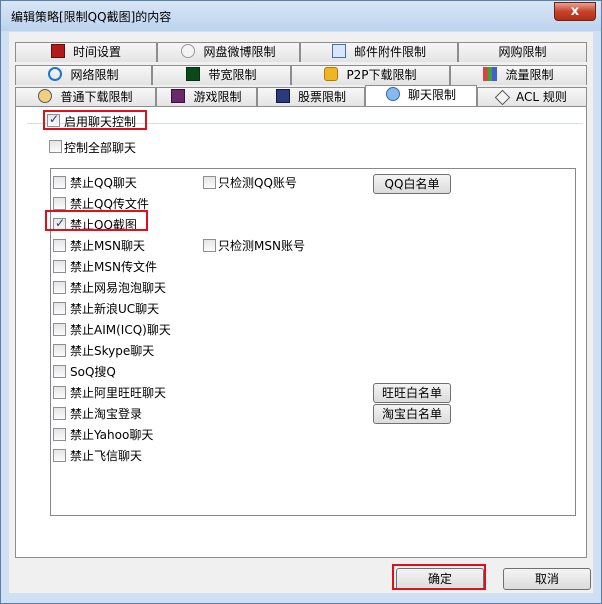 This screenshot has width=602, height=604. What do you see at coordinates (106, 456) in the screenshot?
I see `list-item-label: 禁止飞信聊天` at bounding box center [106, 456].